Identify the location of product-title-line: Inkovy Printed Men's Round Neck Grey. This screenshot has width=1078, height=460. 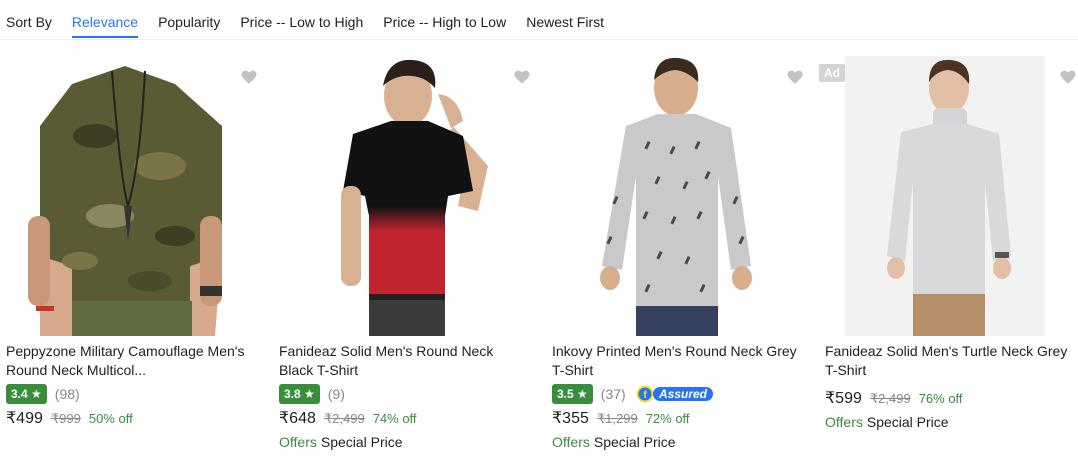
(674, 351).